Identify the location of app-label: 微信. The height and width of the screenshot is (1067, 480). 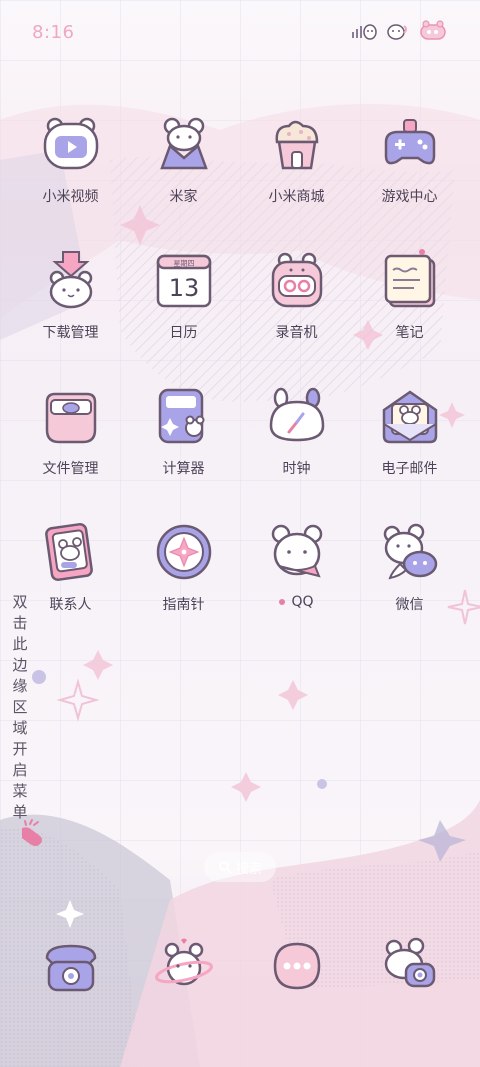
(409, 605).